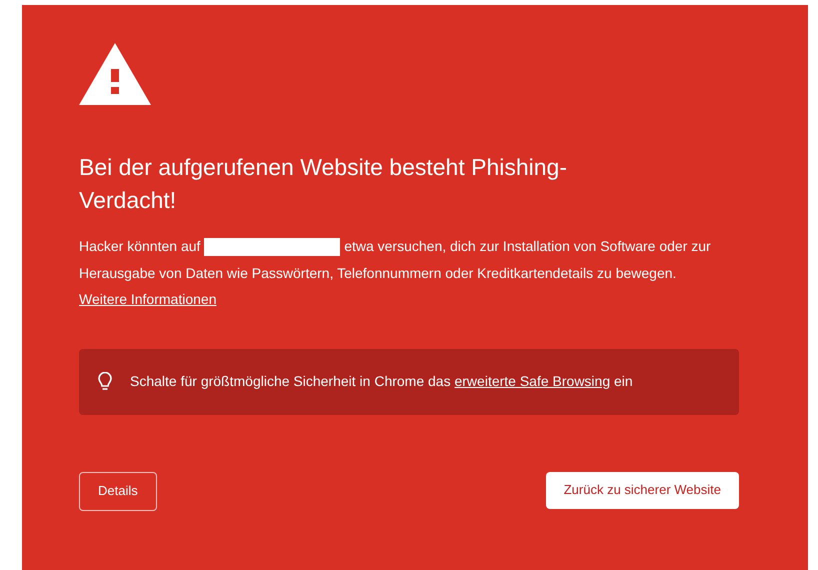  Describe the element at coordinates (395, 273) in the screenshot. I see `warning-message: Hacker könnten auf etwa versuchen, dich zur Installation von Software oder zur Herausgabe von Daten wie Passwörtern, Telefonnummern oder Kreditkartendetails zu bewegen. Weitere Informationen` at that location.